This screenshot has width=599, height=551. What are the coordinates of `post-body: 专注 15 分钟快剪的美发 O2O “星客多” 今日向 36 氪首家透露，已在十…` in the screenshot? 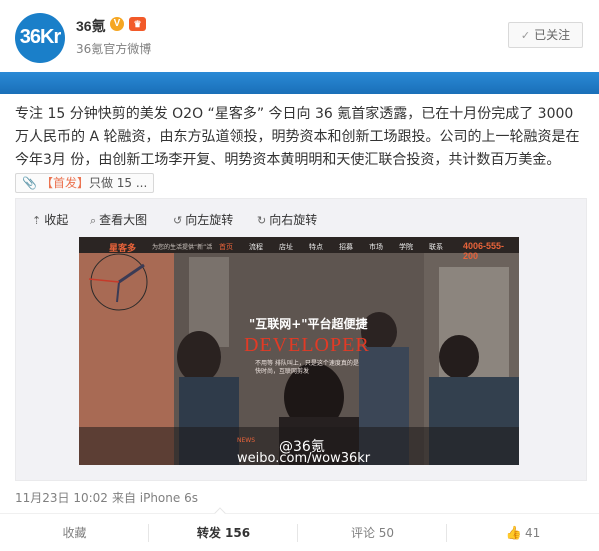 It's located at (297, 137).